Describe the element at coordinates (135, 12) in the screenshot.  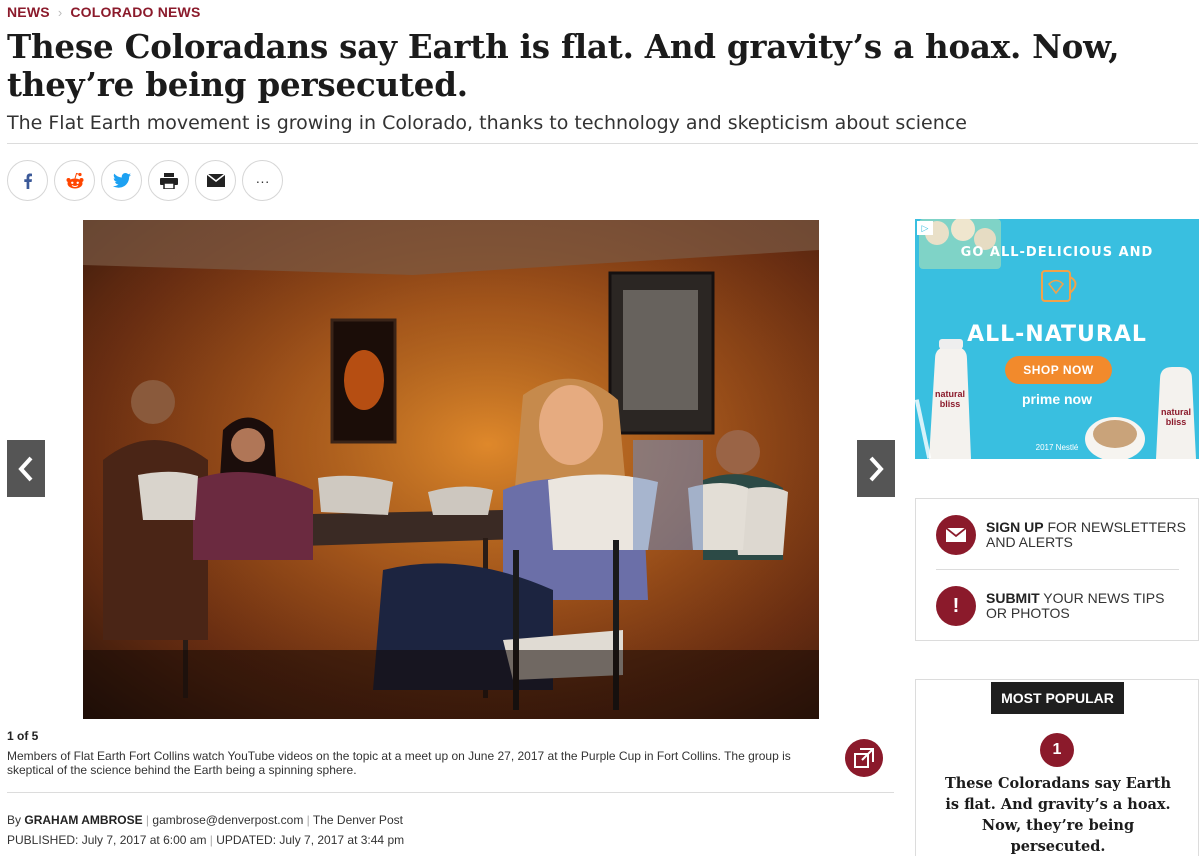
I see `breadcrumb-colorado-news-link: COLORADO NEWS` at that location.